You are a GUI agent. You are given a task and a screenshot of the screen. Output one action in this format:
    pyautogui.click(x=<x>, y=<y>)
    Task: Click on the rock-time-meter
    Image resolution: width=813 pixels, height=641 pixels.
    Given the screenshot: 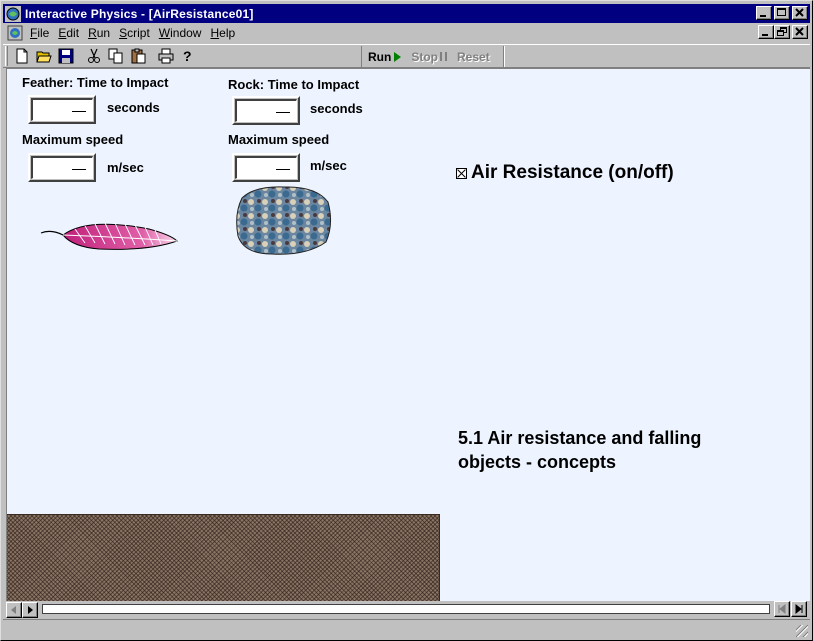 What is the action you would take?
    pyautogui.click(x=266, y=110)
    